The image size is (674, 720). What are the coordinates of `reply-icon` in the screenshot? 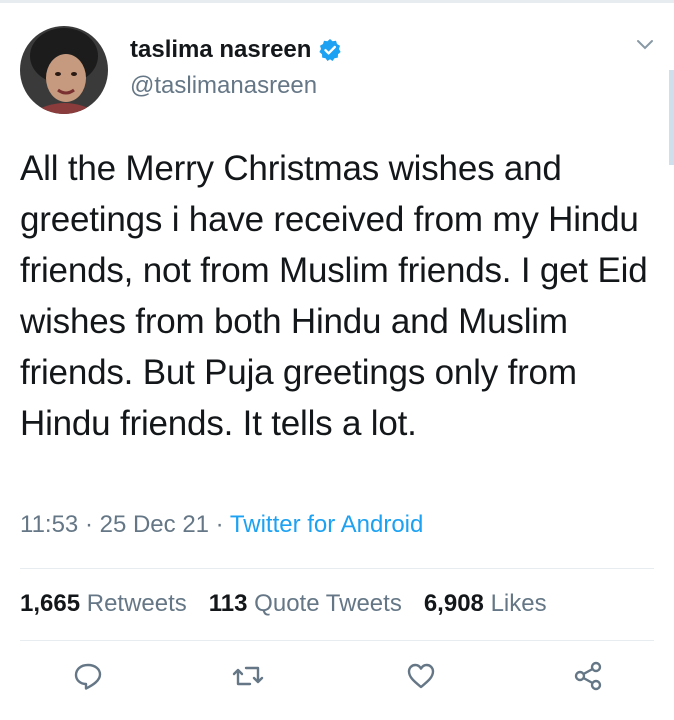 It's located at (88, 676).